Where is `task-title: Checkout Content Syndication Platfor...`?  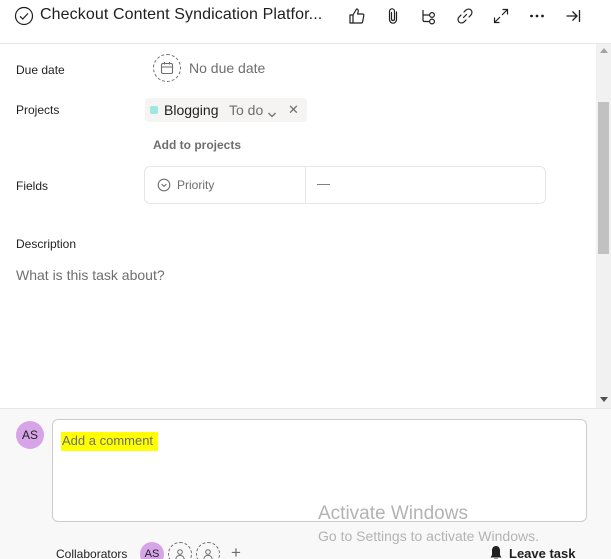
task-title: Checkout Content Syndication Platfor... is located at coordinates (181, 15).